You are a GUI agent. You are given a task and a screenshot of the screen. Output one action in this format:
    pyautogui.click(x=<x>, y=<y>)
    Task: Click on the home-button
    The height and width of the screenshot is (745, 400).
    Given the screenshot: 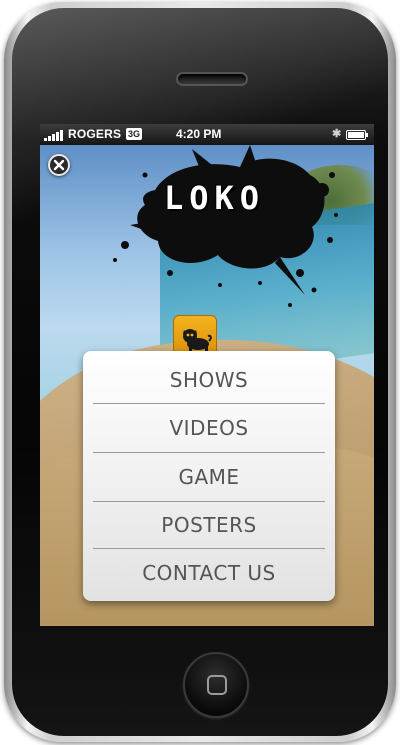 What is the action you would take?
    pyautogui.click(x=216, y=685)
    